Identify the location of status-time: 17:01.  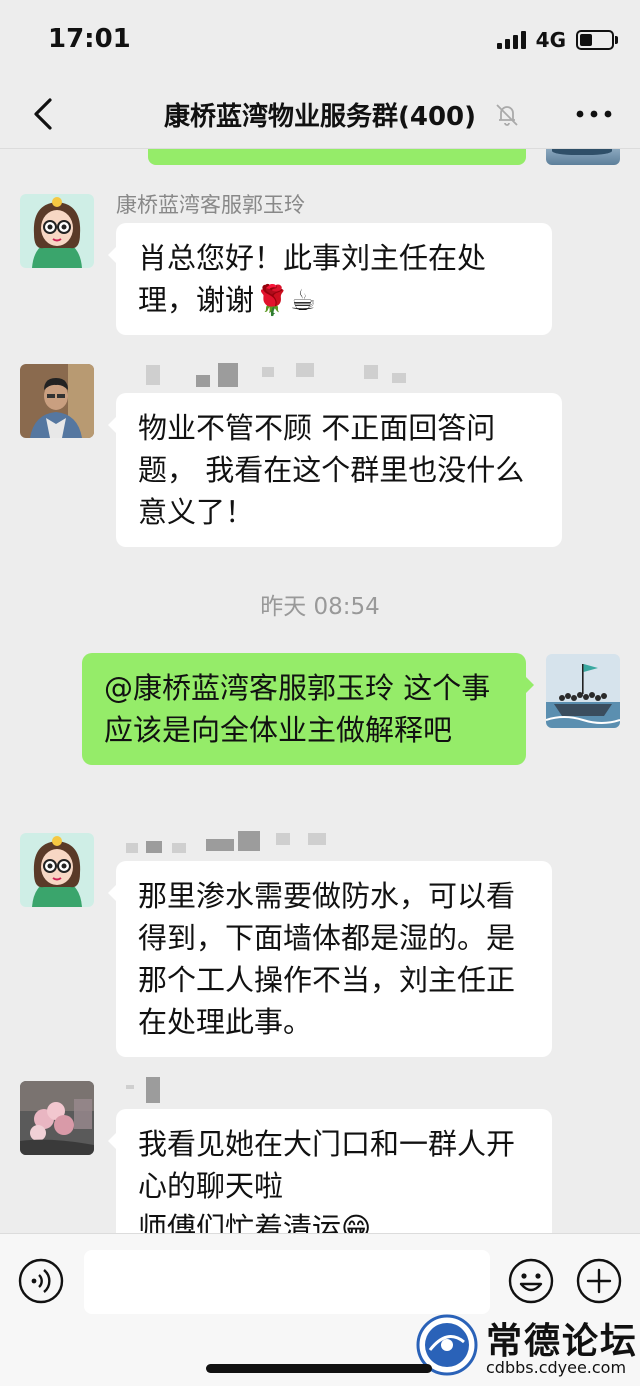
(89, 39).